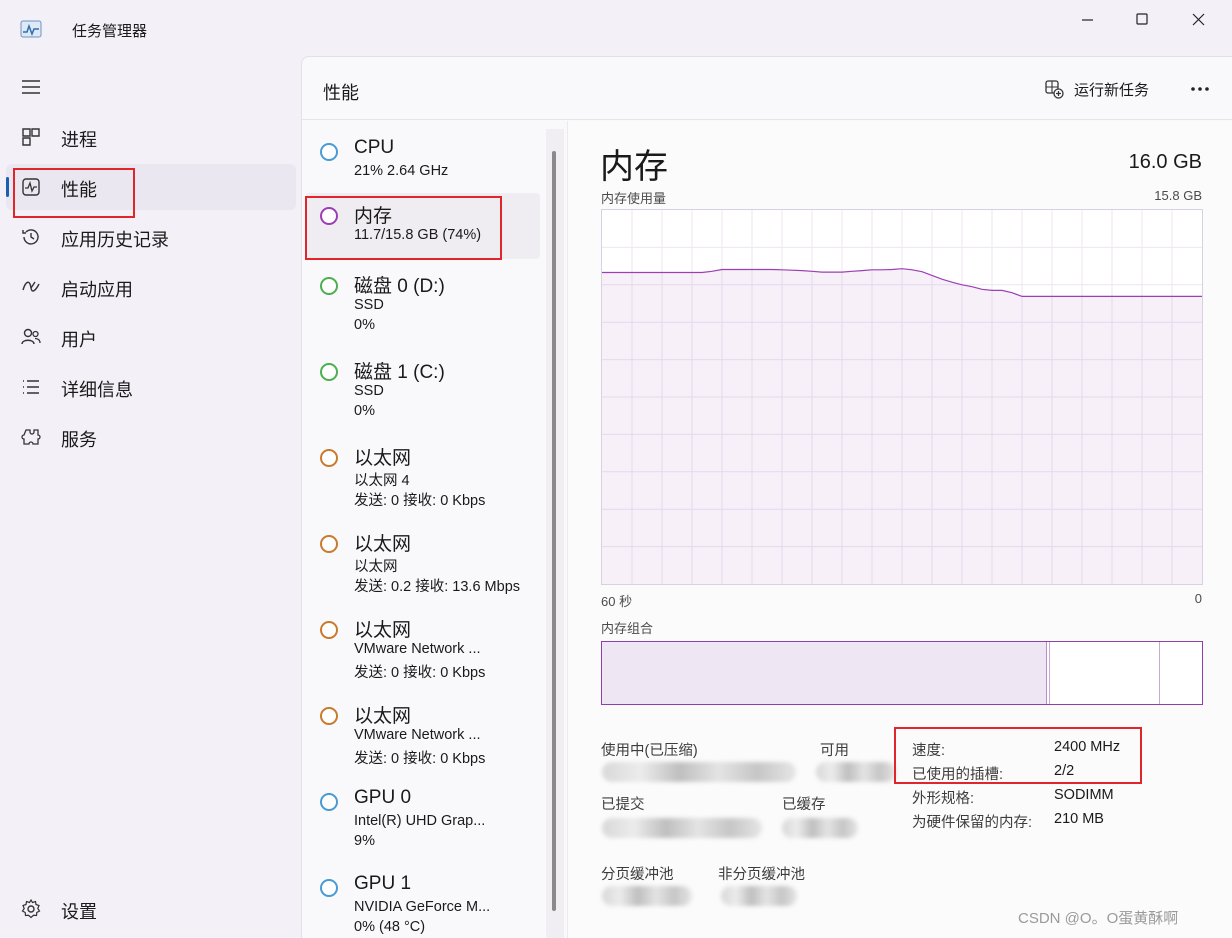 The width and height of the screenshot is (1232, 938). What do you see at coordinates (1159, 673) in the screenshot?
I see `composition-standby` at bounding box center [1159, 673].